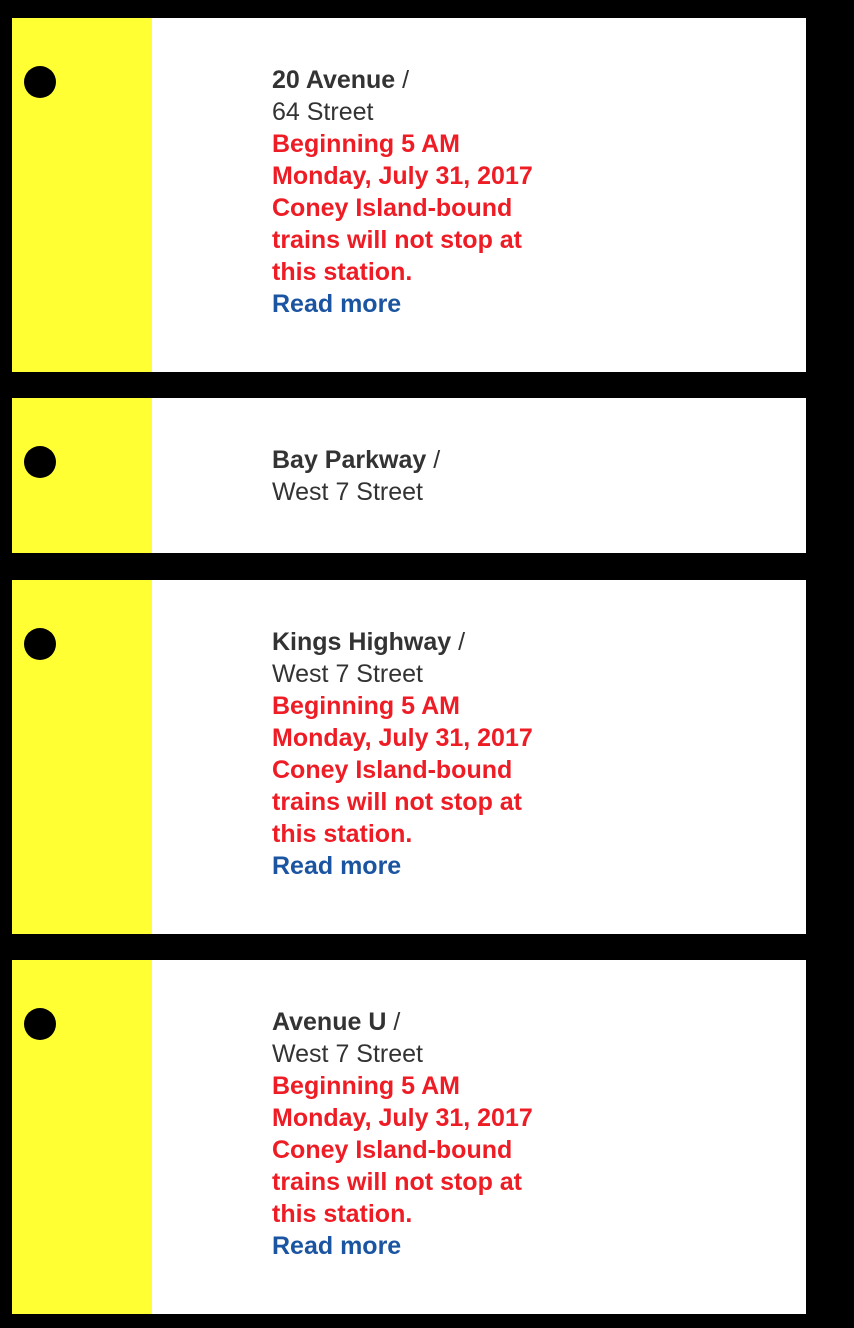 The width and height of the screenshot is (854, 1328). Describe the element at coordinates (532, 460) in the screenshot. I see `station-name: Bay Parkway /` at that location.